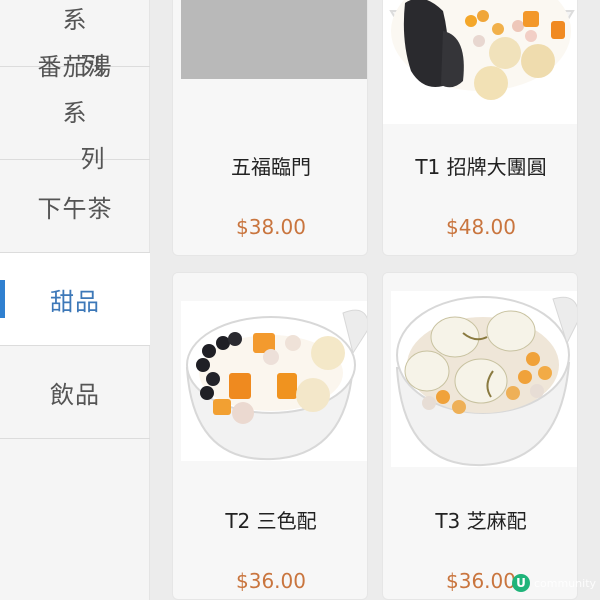 Image resolution: width=600 pixels, height=600 pixels. What do you see at coordinates (271, 521) in the screenshot?
I see `product-name: T2 三色配` at bounding box center [271, 521].